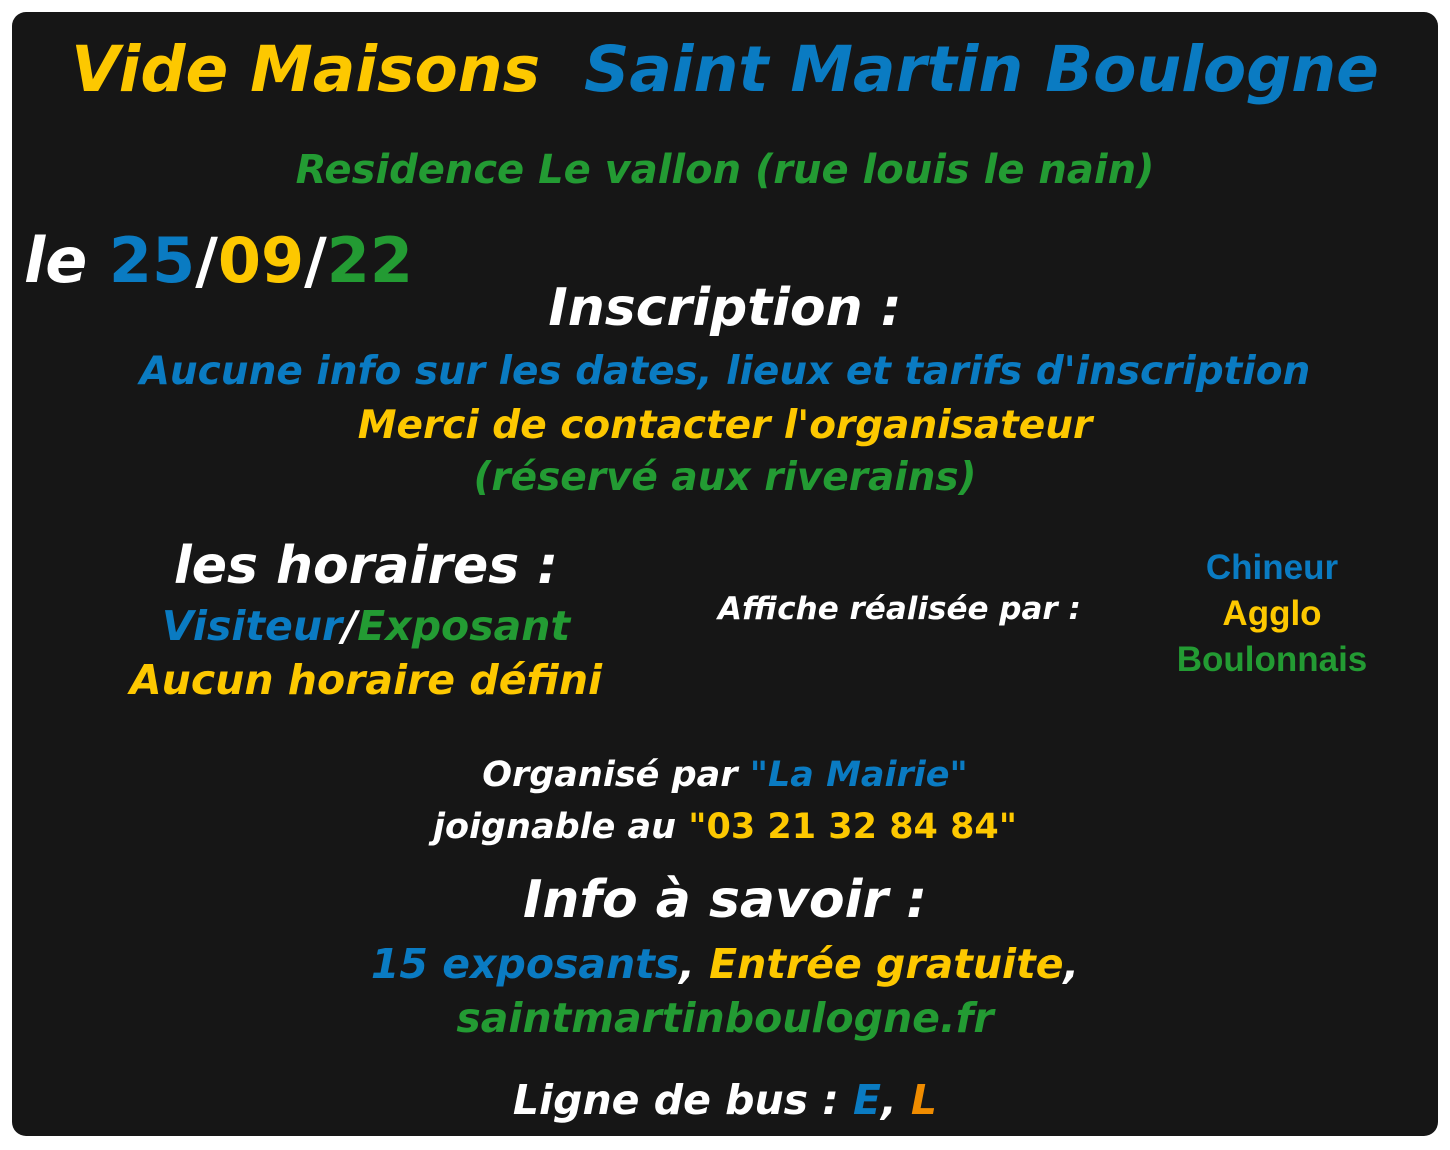  What do you see at coordinates (464, 626) in the screenshot?
I see `role-exposant: Exposant` at bounding box center [464, 626].